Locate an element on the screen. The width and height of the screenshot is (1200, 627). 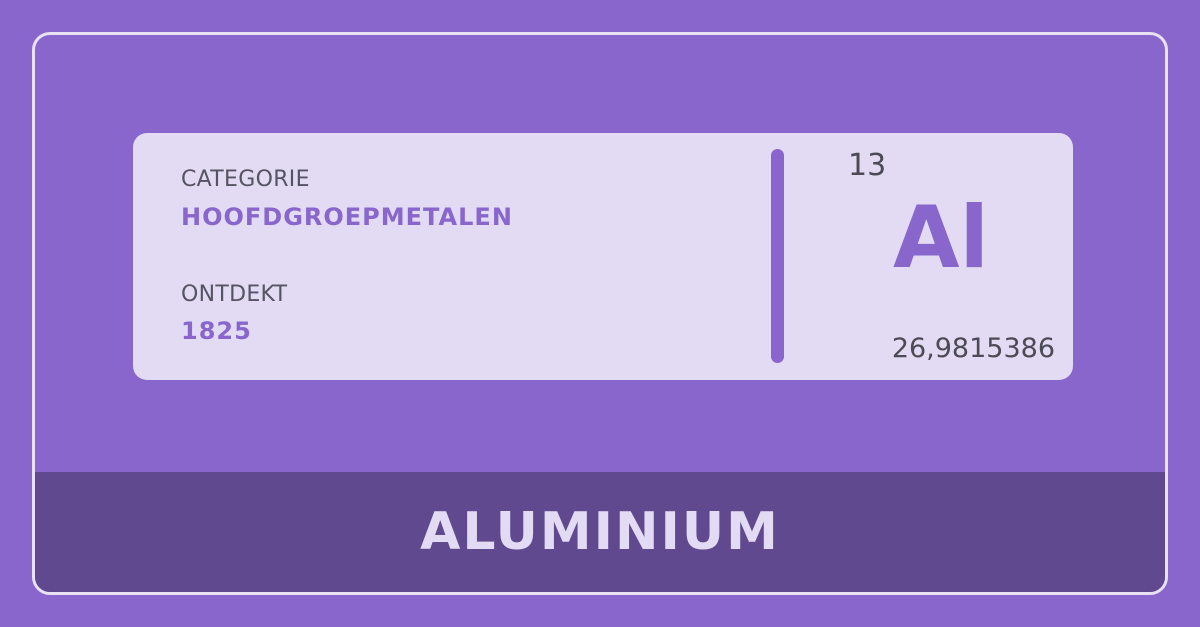
element-name: ALUMINIUM is located at coordinates (600, 532).